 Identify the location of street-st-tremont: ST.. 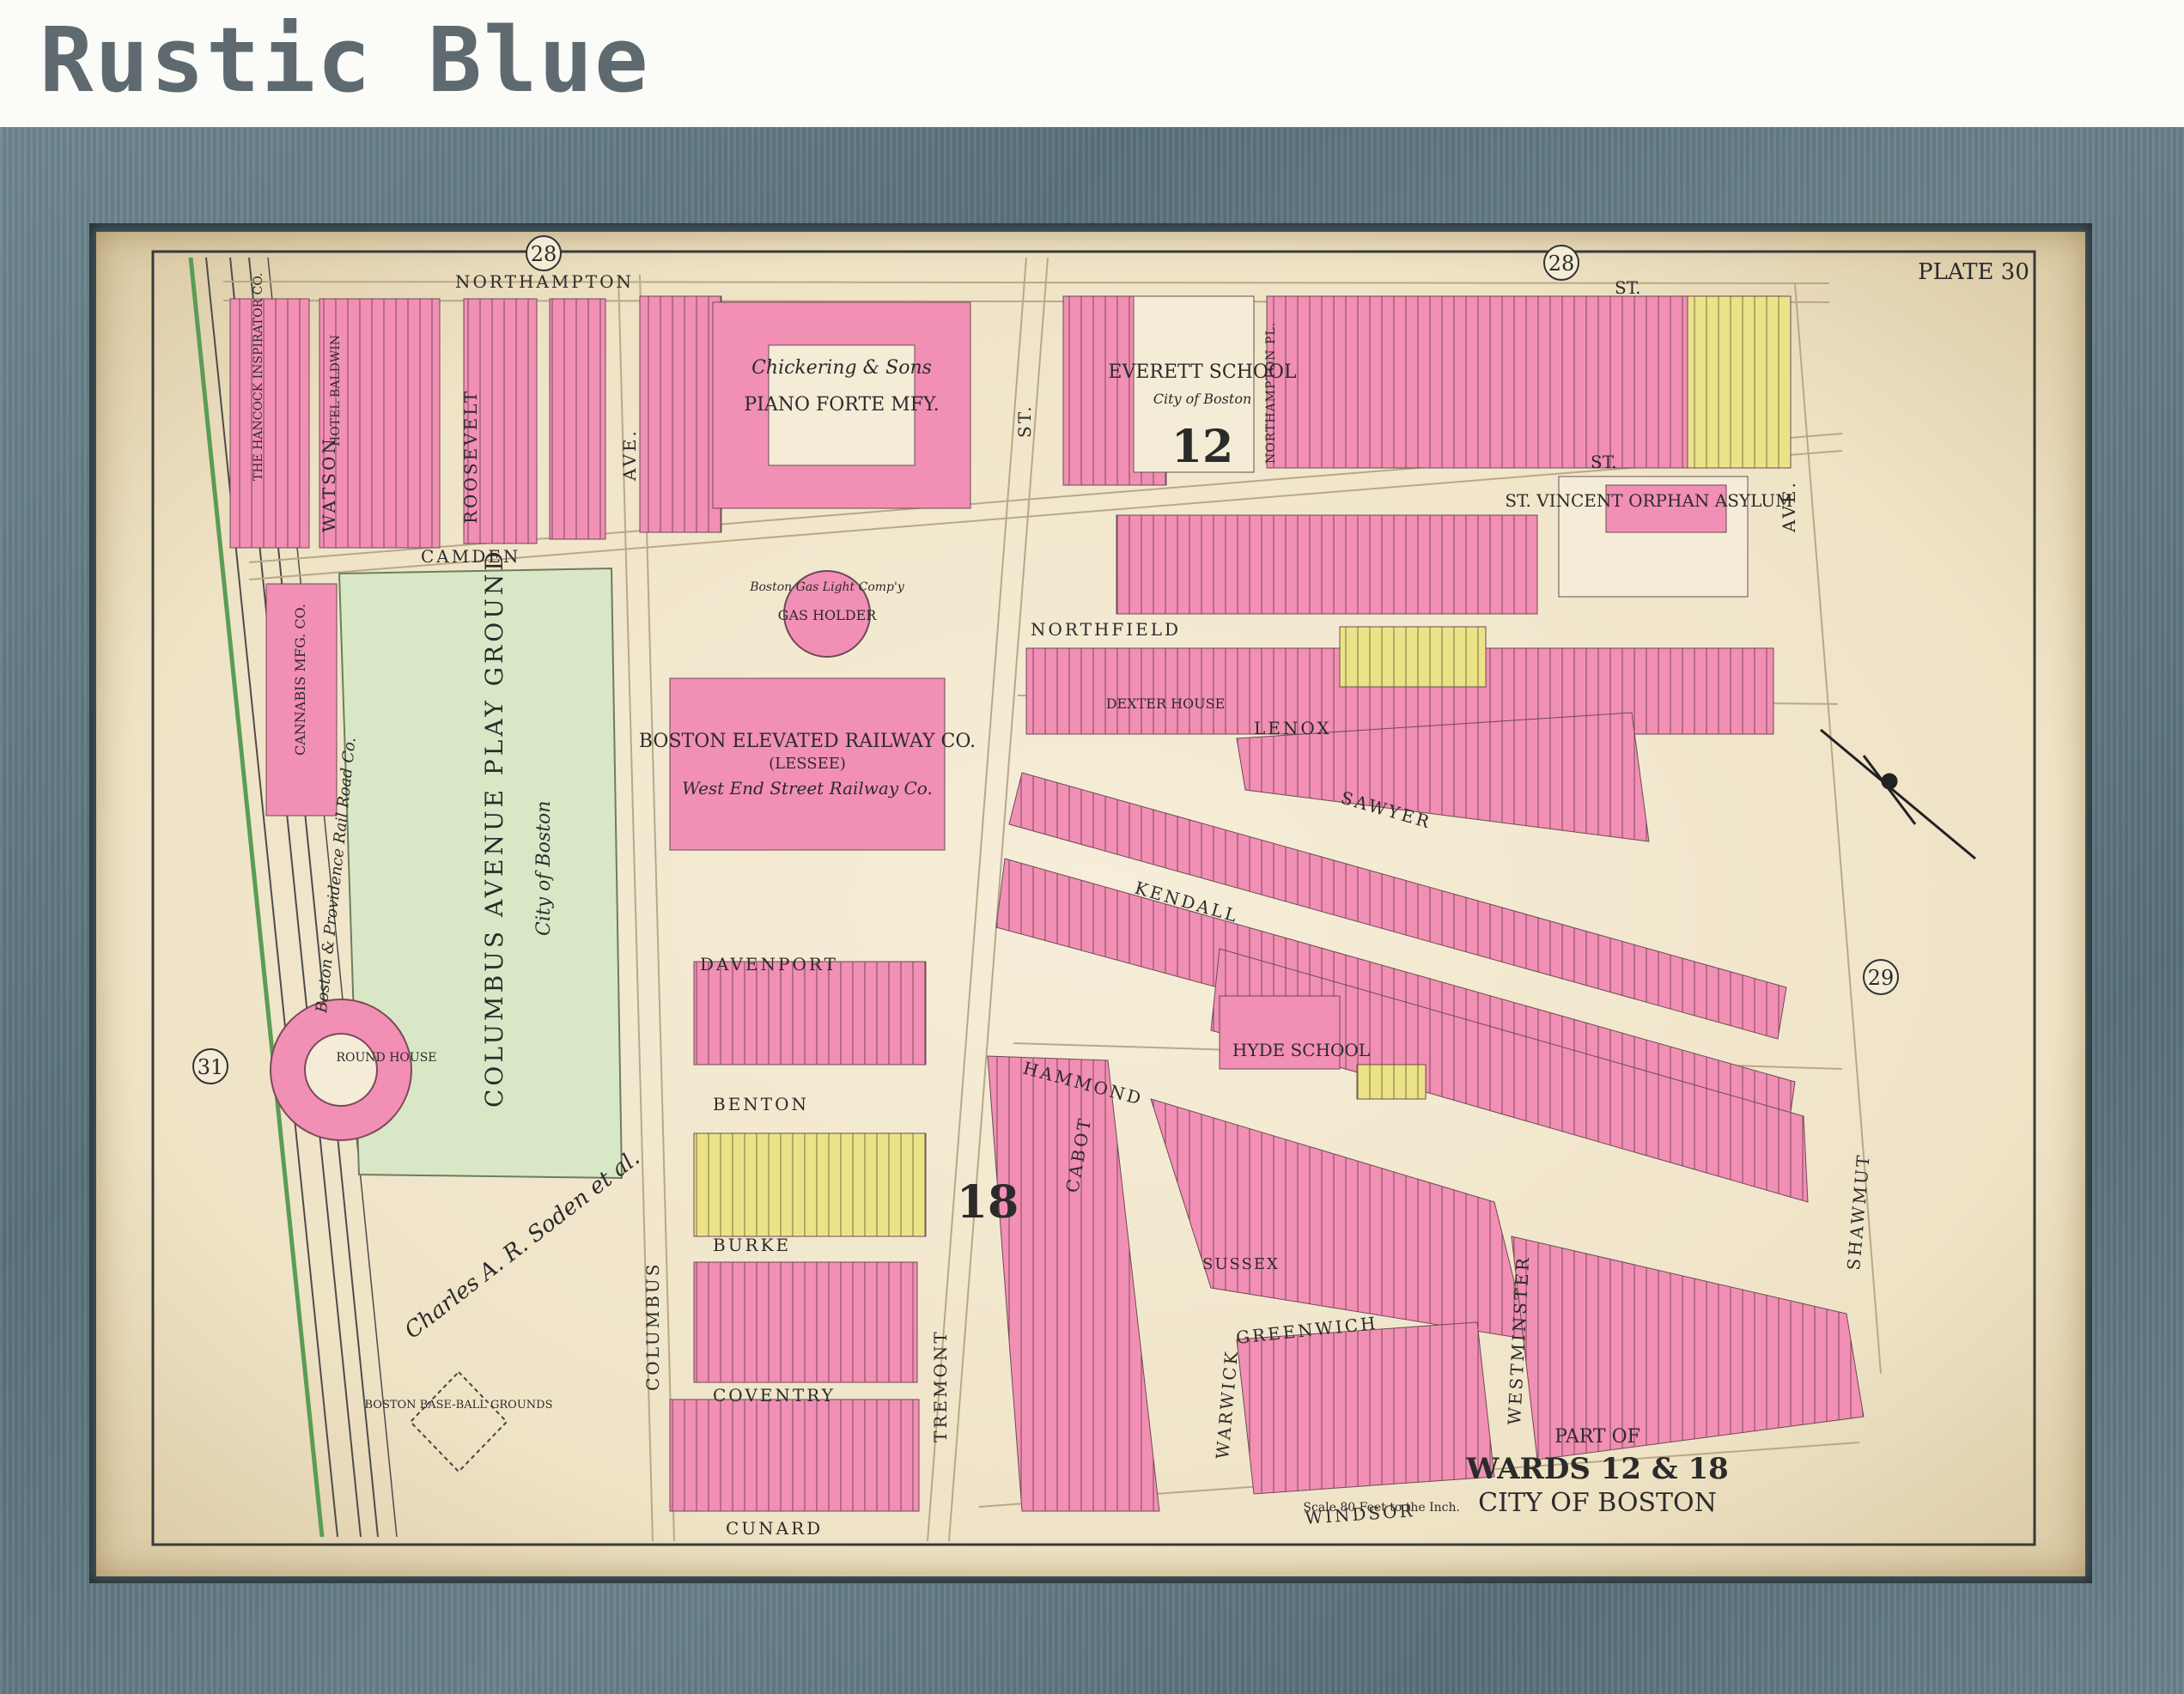
(1024, 421).